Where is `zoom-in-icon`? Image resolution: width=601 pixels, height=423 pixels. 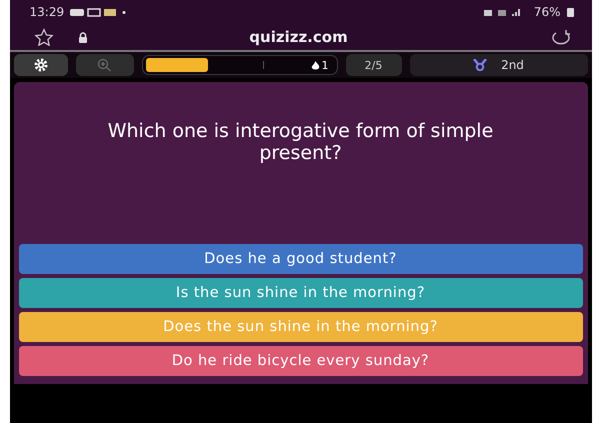
zoom-in-icon is located at coordinates (104, 65).